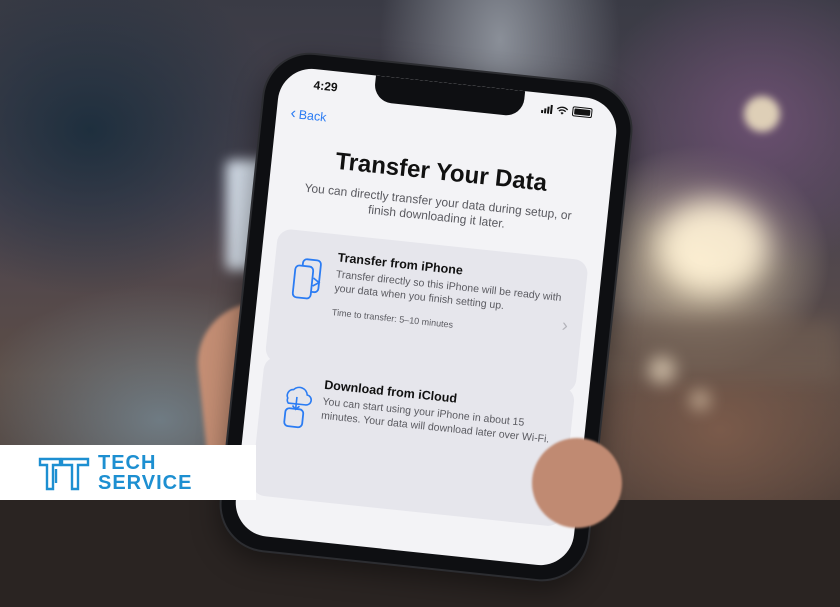 The width and height of the screenshot is (840, 607). What do you see at coordinates (547, 108) in the screenshot?
I see `cellular-signal-icon` at bounding box center [547, 108].